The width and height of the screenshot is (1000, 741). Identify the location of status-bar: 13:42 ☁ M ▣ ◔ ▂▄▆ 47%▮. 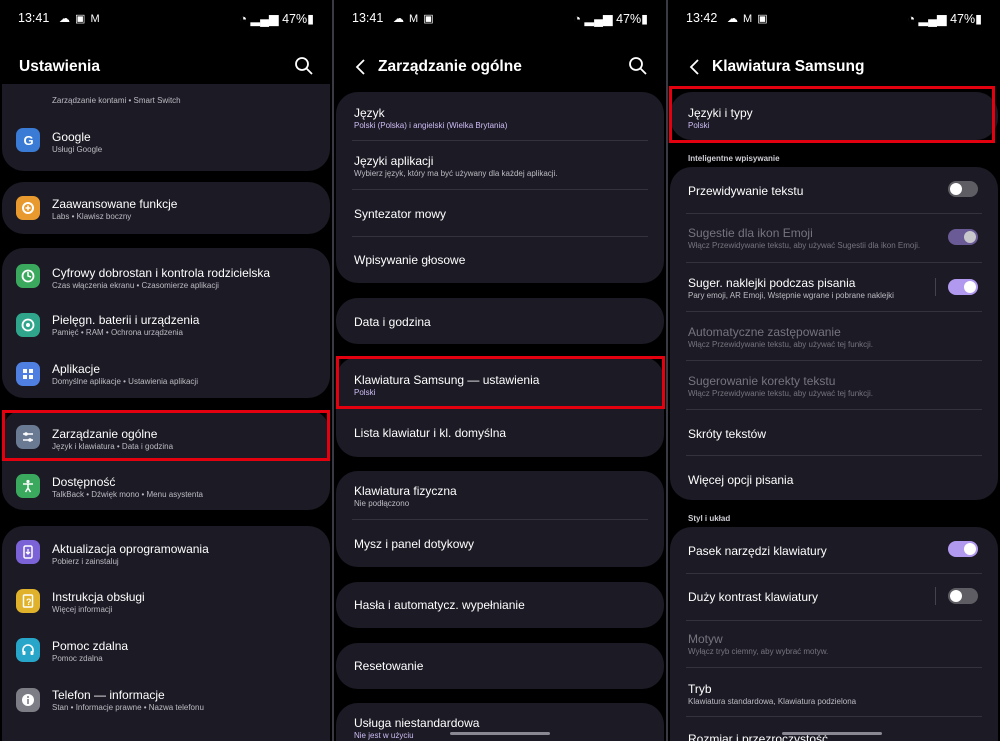
(834, 19).